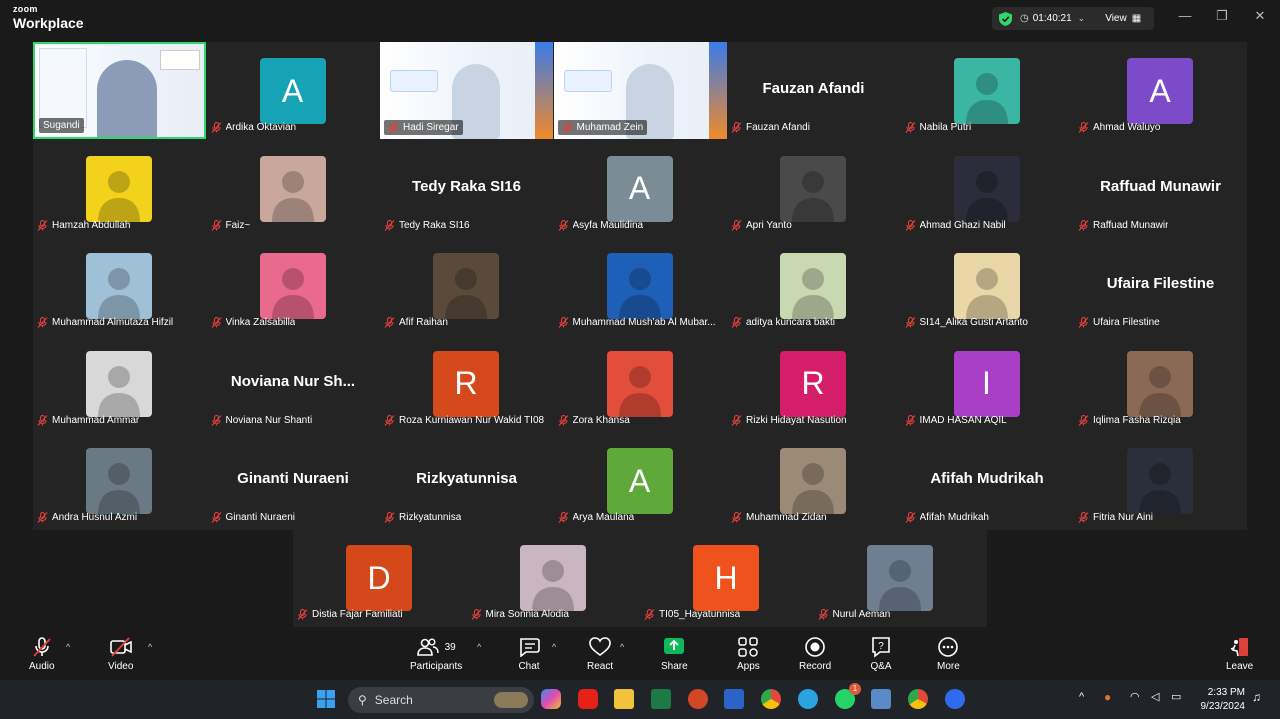 This screenshot has height=719, width=1280. Describe the element at coordinates (1082, 18) in the screenshot. I see `chevron-down-icon: ⌄` at that location.